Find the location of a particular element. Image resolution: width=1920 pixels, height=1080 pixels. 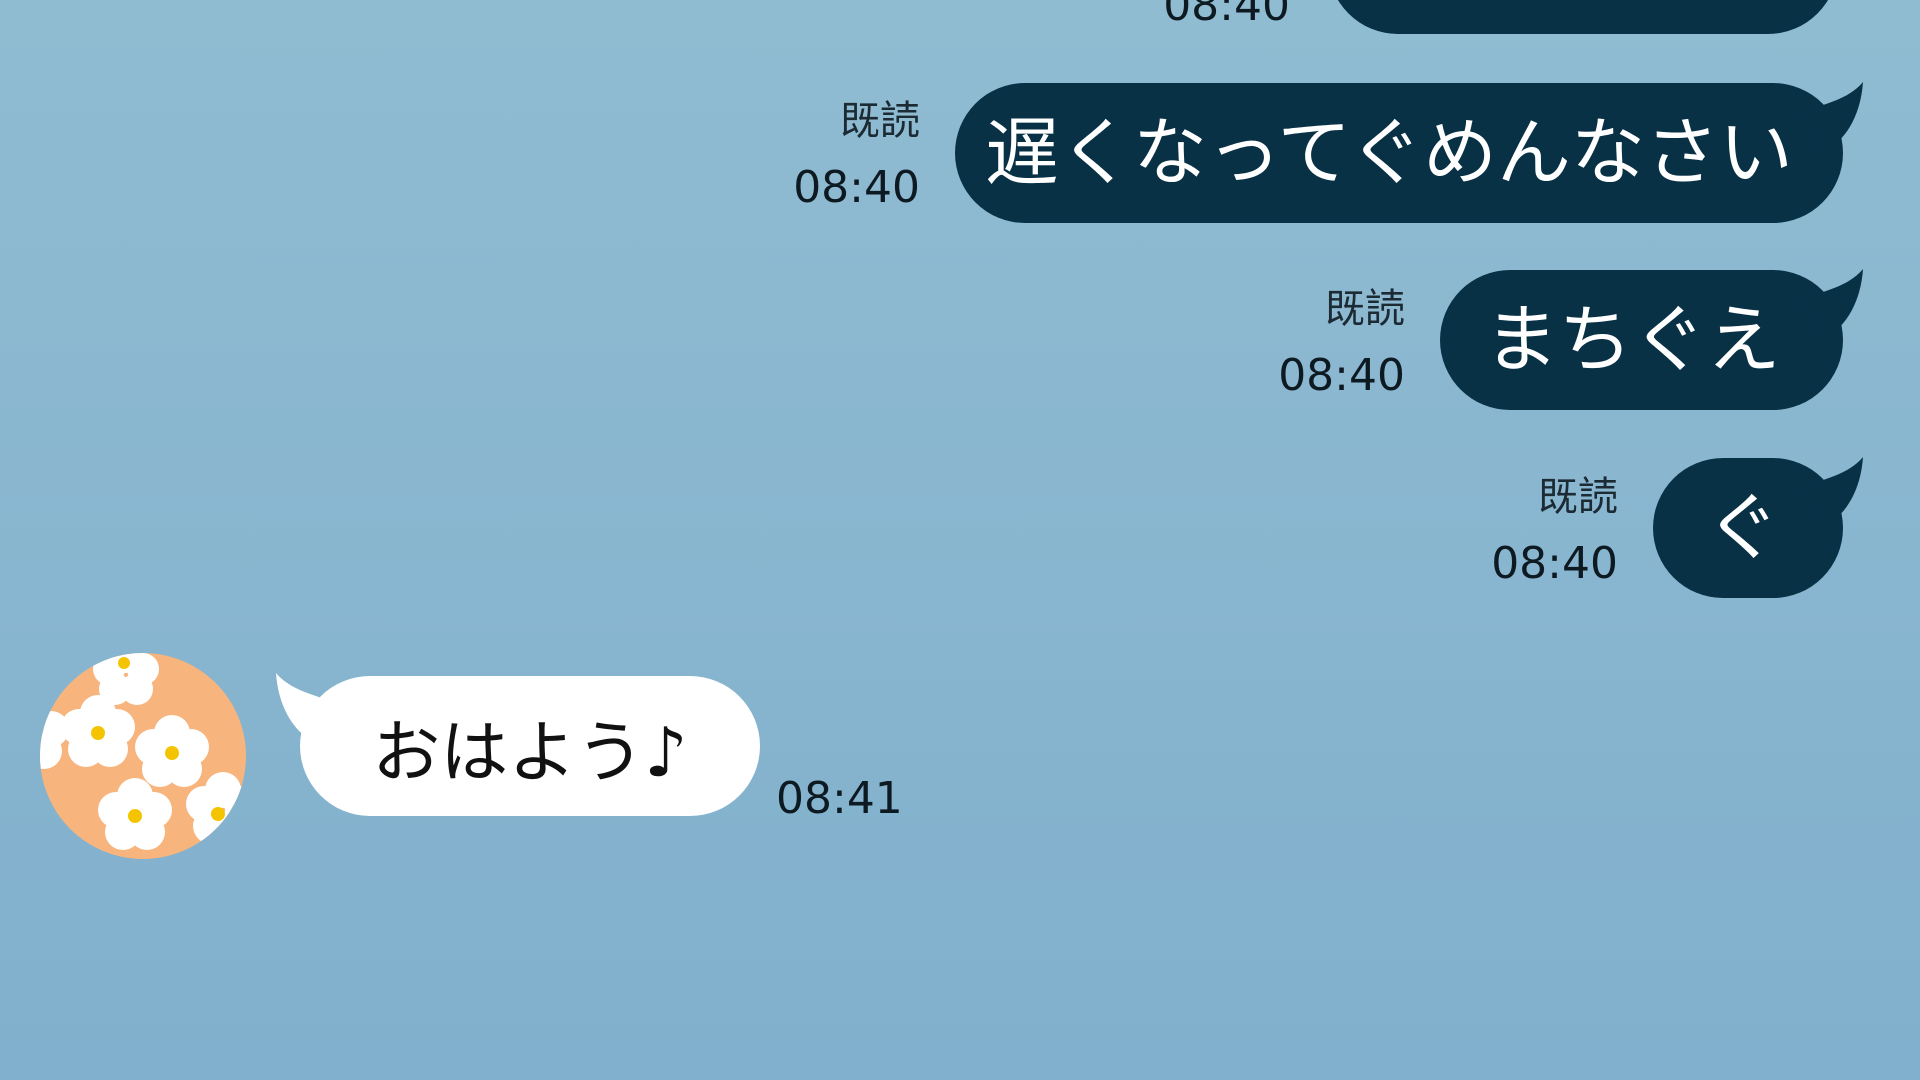

incoming-message-bubble: おはよう♪ is located at coordinates (530, 746).